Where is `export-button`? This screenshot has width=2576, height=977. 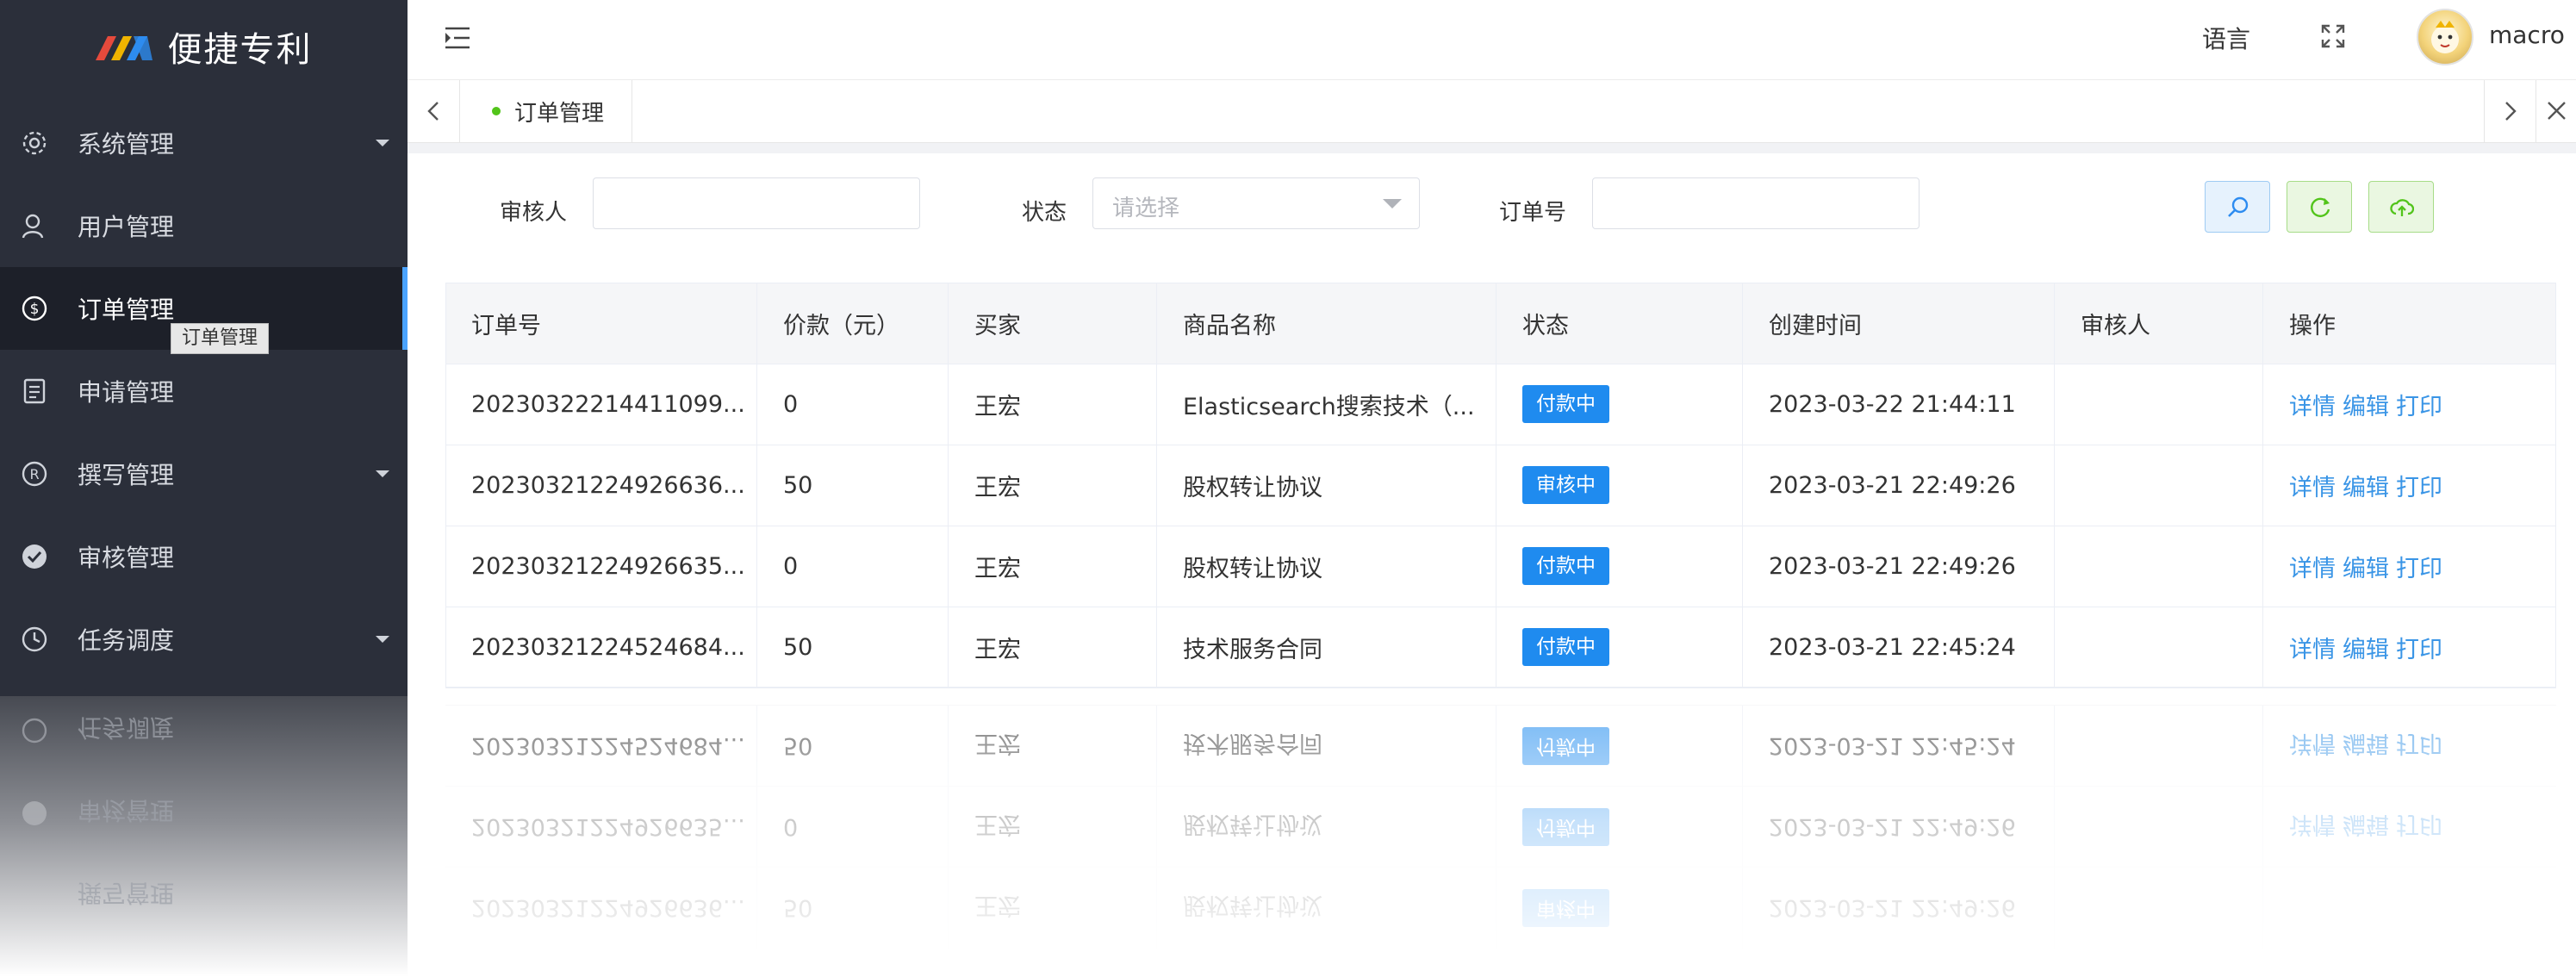
export-button is located at coordinates (2401, 207).